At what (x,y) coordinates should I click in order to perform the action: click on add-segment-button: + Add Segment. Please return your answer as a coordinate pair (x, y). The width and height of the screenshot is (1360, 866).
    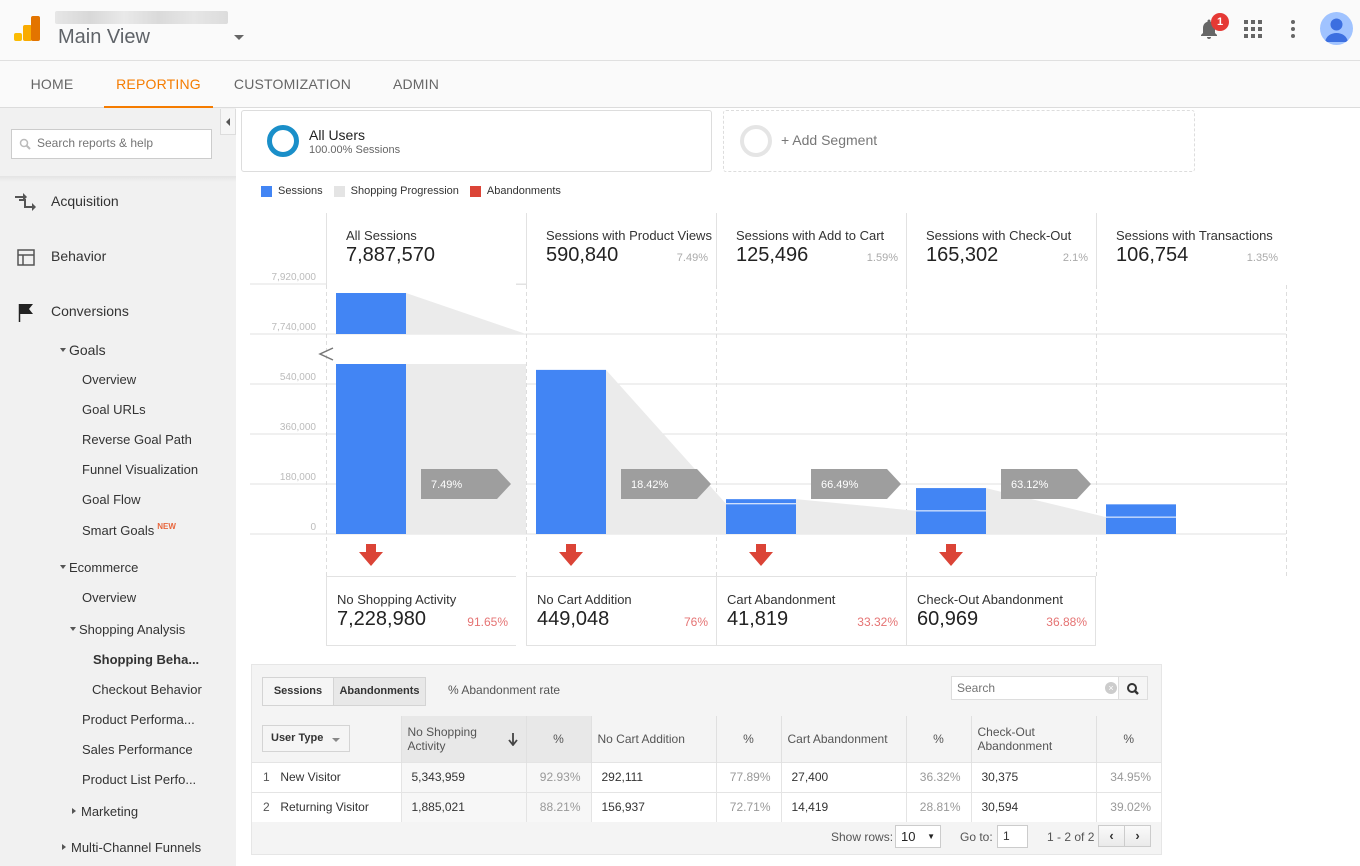
    Looking at the image, I should click on (959, 141).